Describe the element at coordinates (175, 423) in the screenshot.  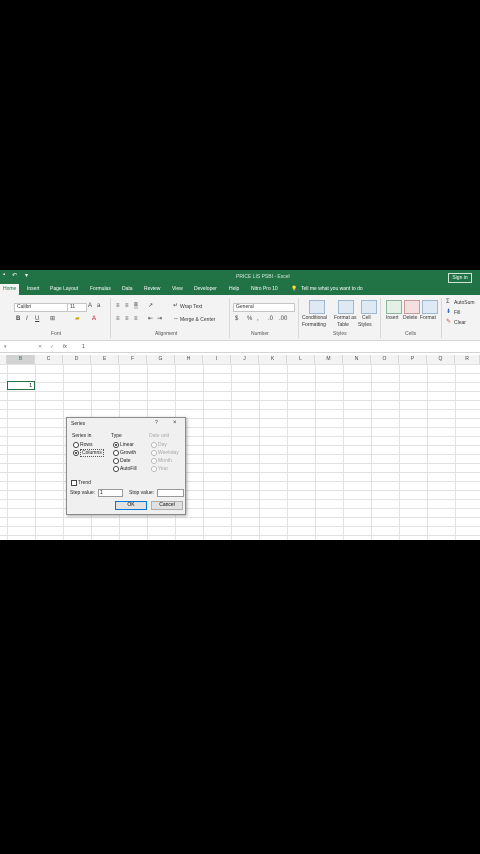
I see `close-button: ×` at that location.